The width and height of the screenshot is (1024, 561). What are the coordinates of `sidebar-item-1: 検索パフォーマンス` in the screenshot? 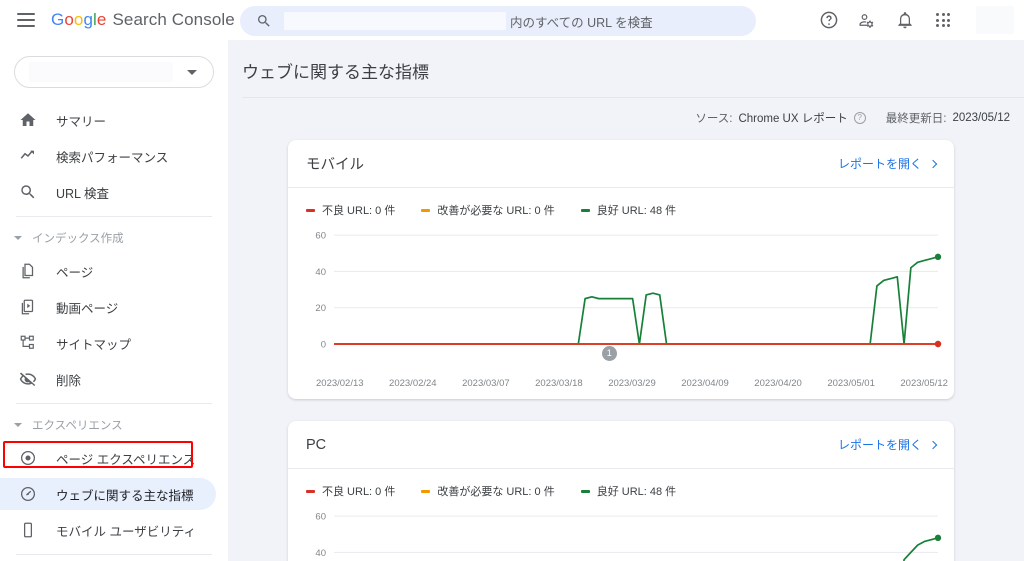 It's located at (108, 156).